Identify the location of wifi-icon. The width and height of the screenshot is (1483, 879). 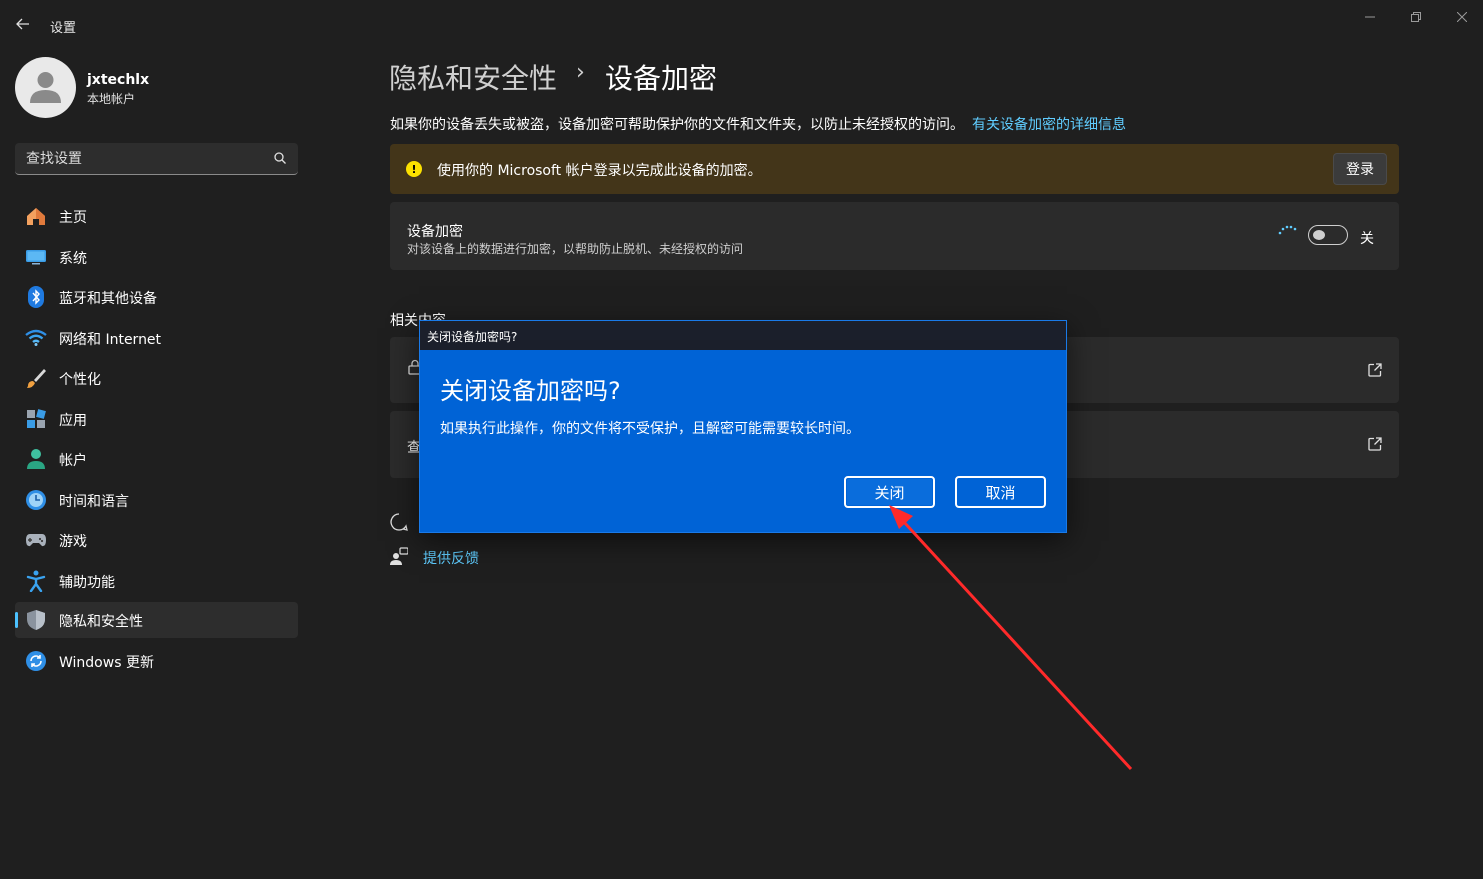
(36, 338).